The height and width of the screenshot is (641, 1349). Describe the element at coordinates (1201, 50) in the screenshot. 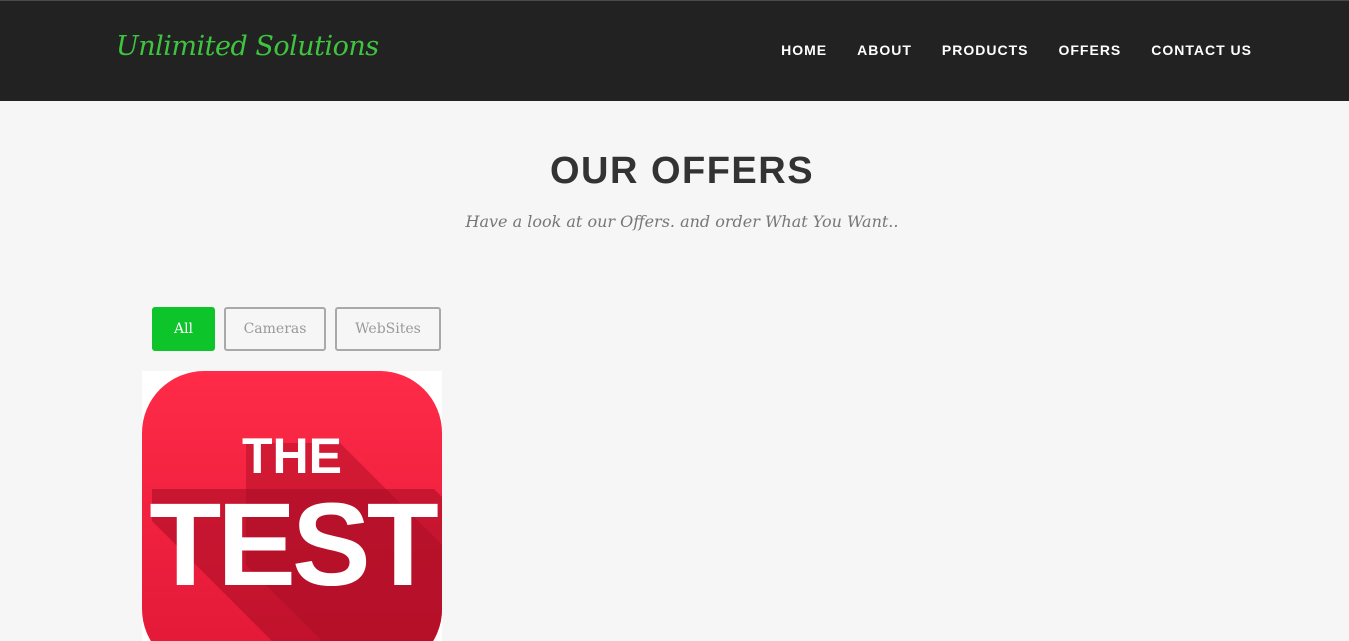

I see `nav-contact-us: CONTACT US` at that location.